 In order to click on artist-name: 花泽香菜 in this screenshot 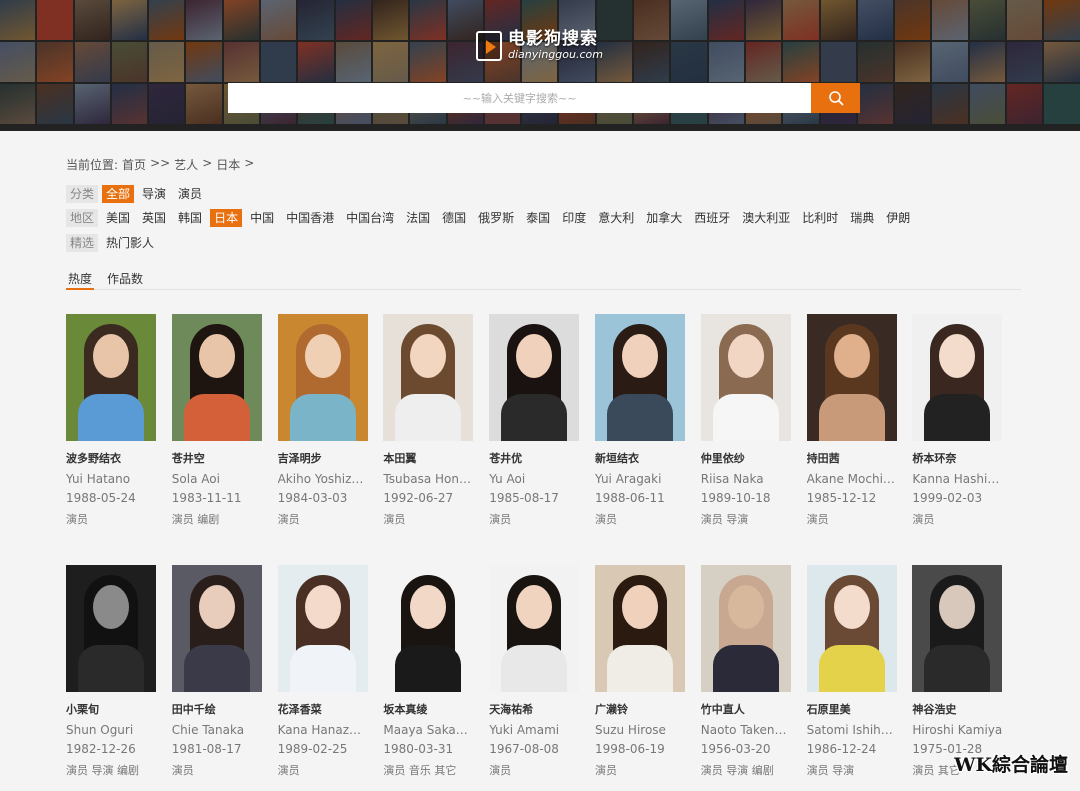, I will do `click(323, 709)`.